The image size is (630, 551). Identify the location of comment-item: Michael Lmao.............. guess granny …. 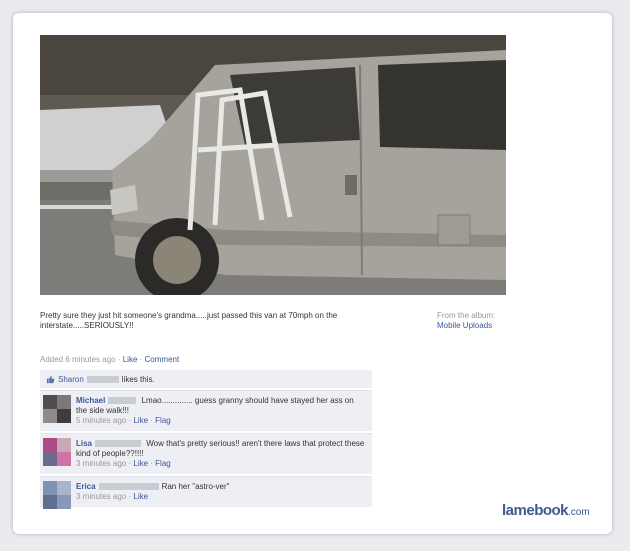
(206, 410).